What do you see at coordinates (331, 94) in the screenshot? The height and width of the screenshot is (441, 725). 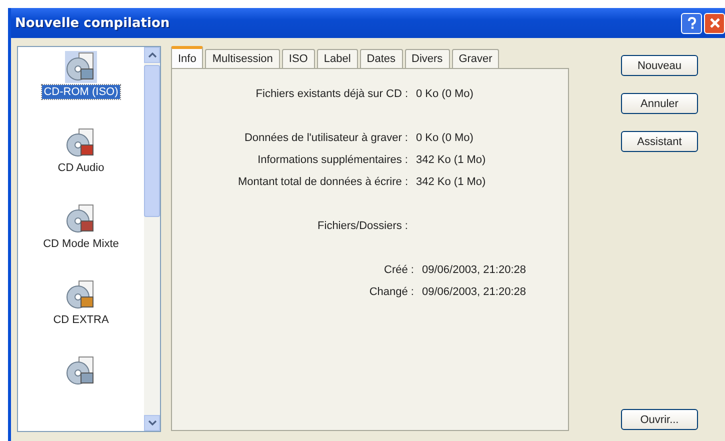 I see `info-label: Fichiers existants déjà sur CD :` at bounding box center [331, 94].